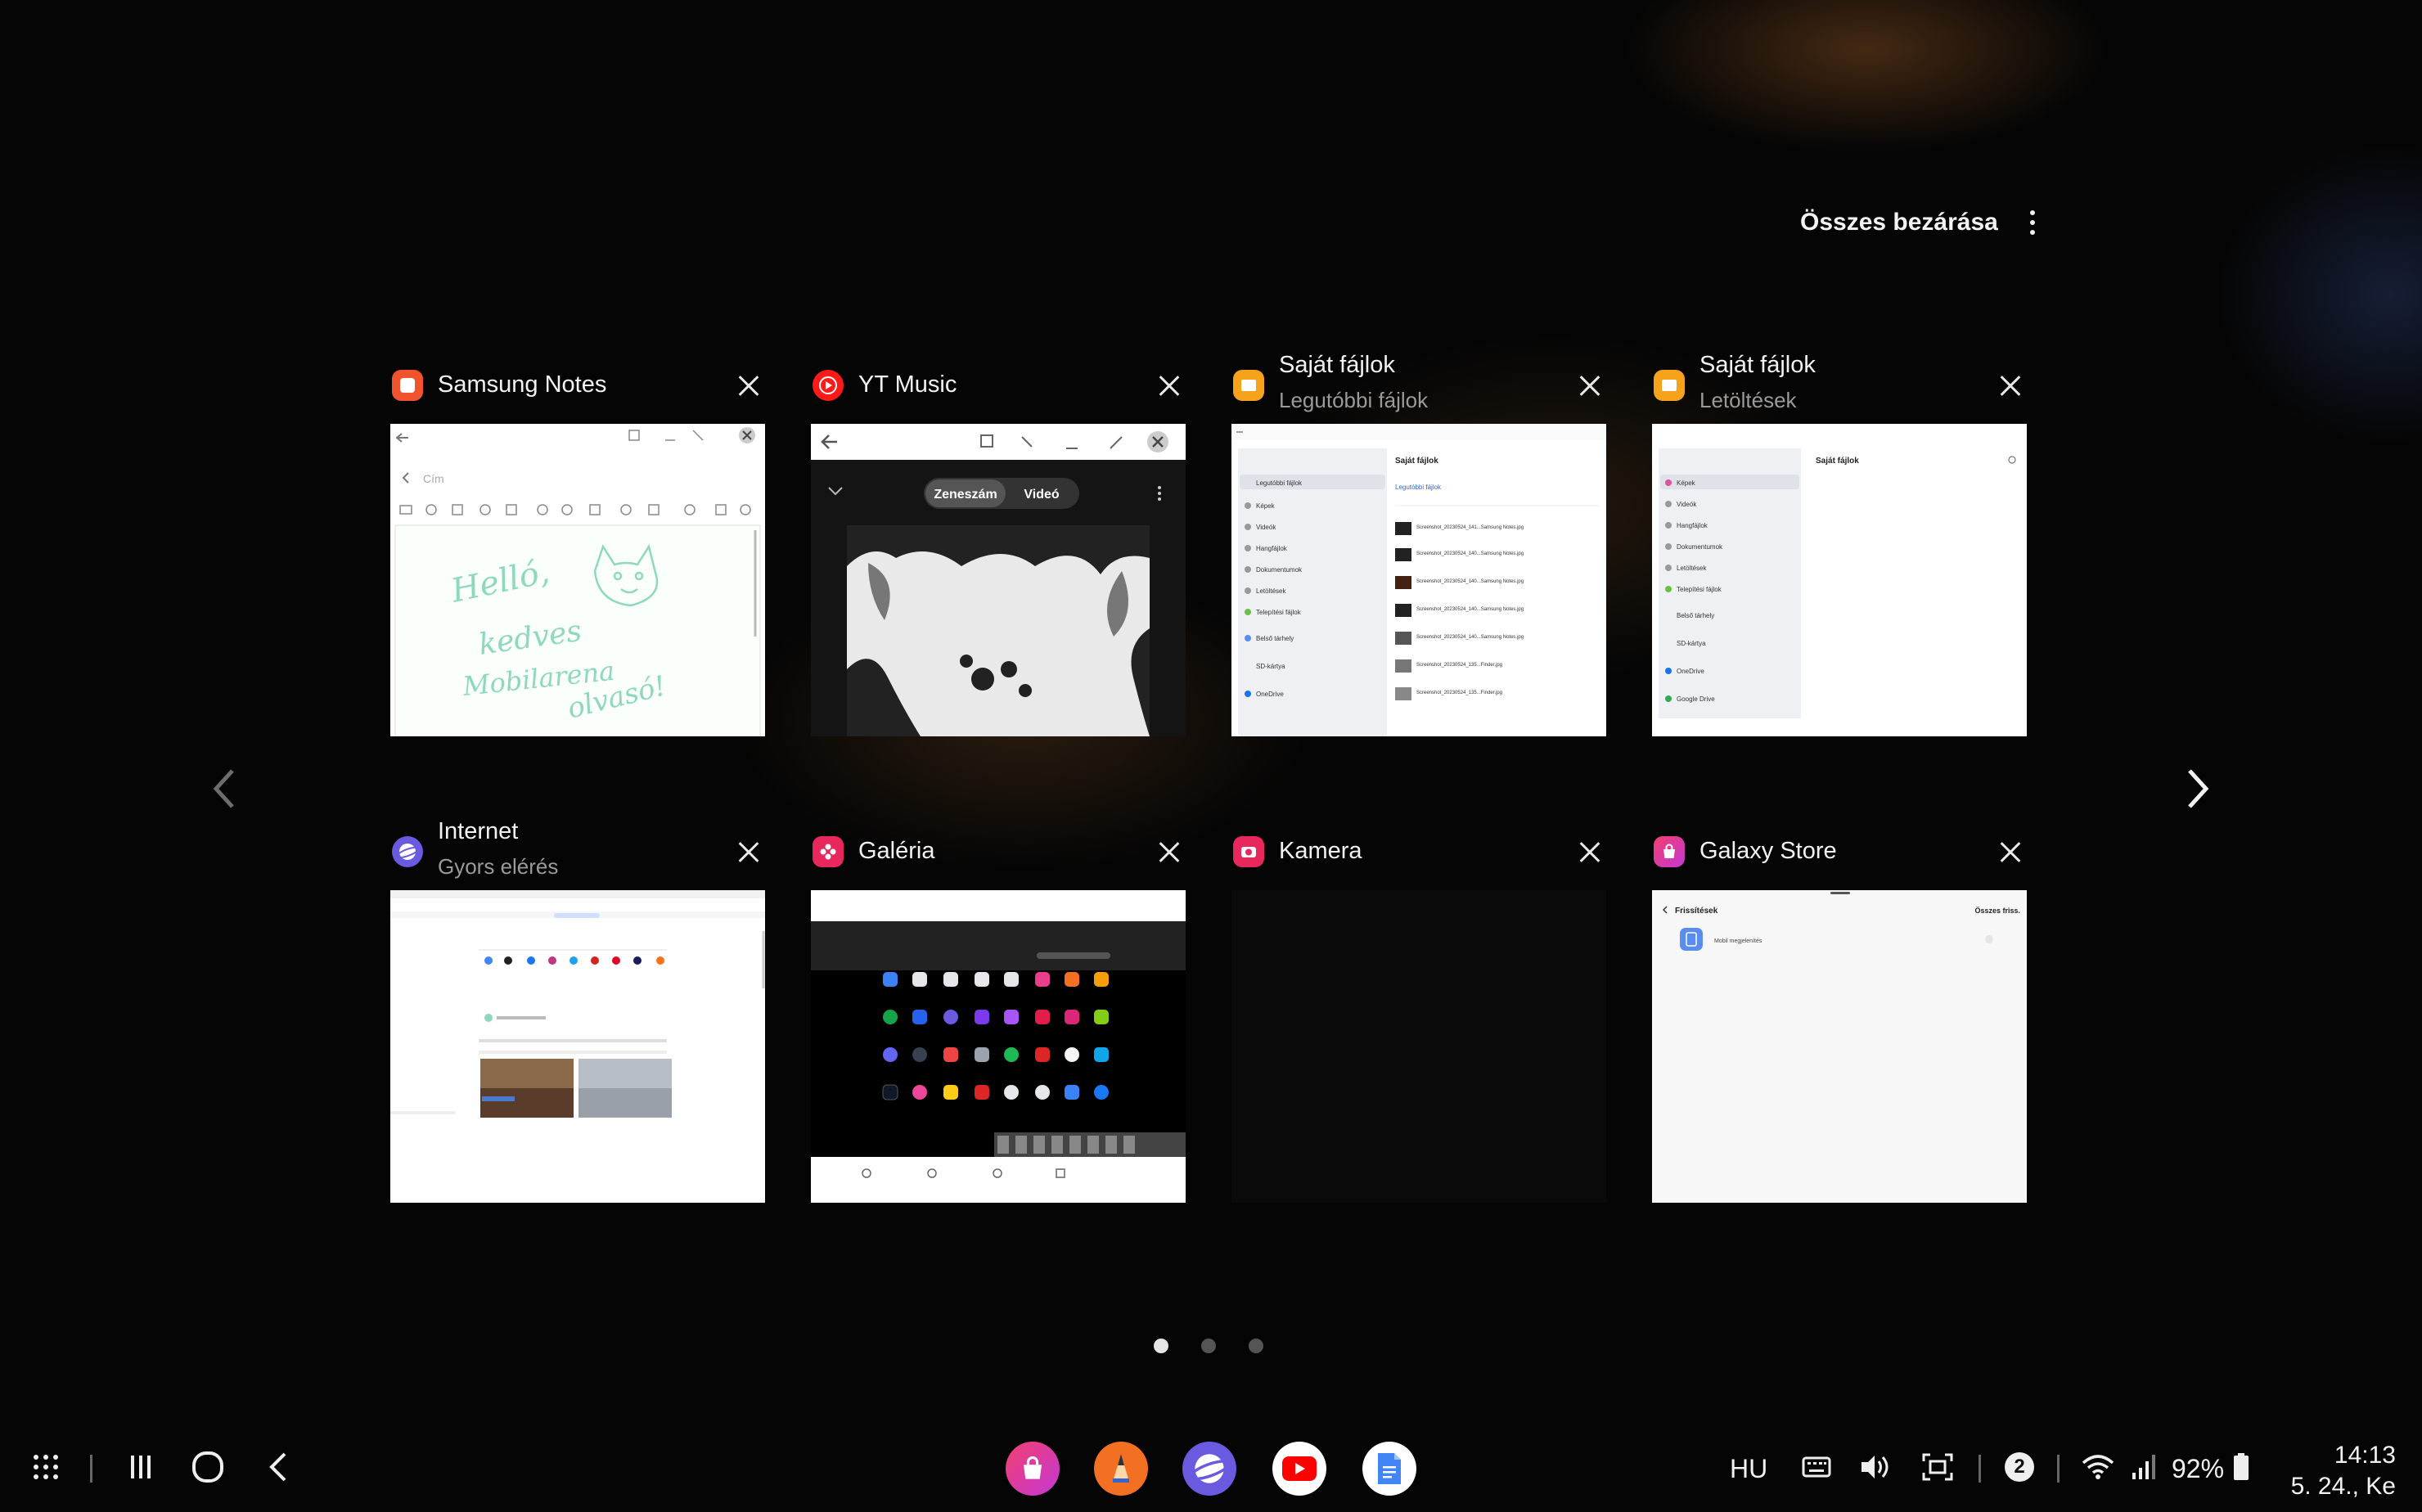  I want to click on svg-text: Összes friss., so click(1997, 911).